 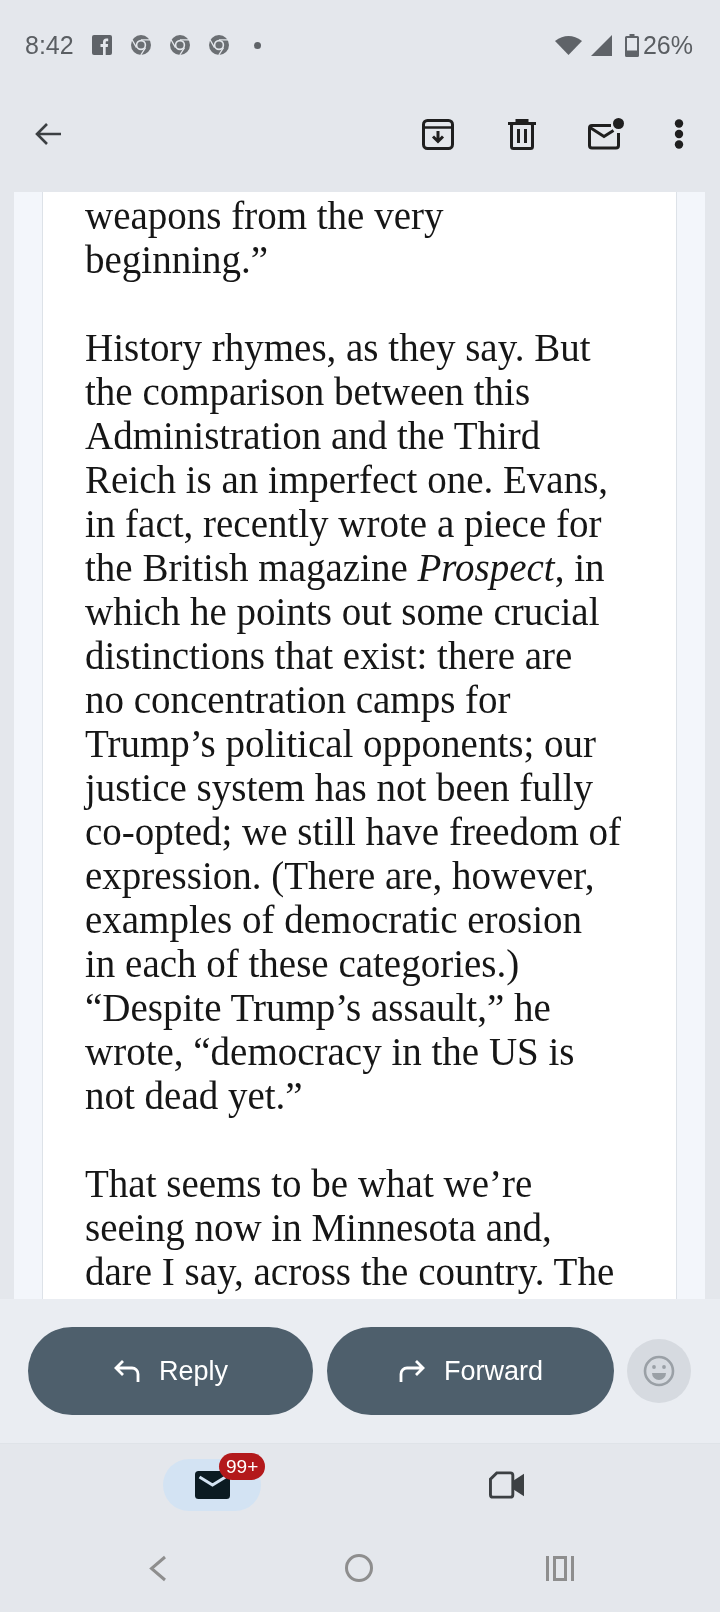 I want to click on dot-icon, so click(x=257, y=45).